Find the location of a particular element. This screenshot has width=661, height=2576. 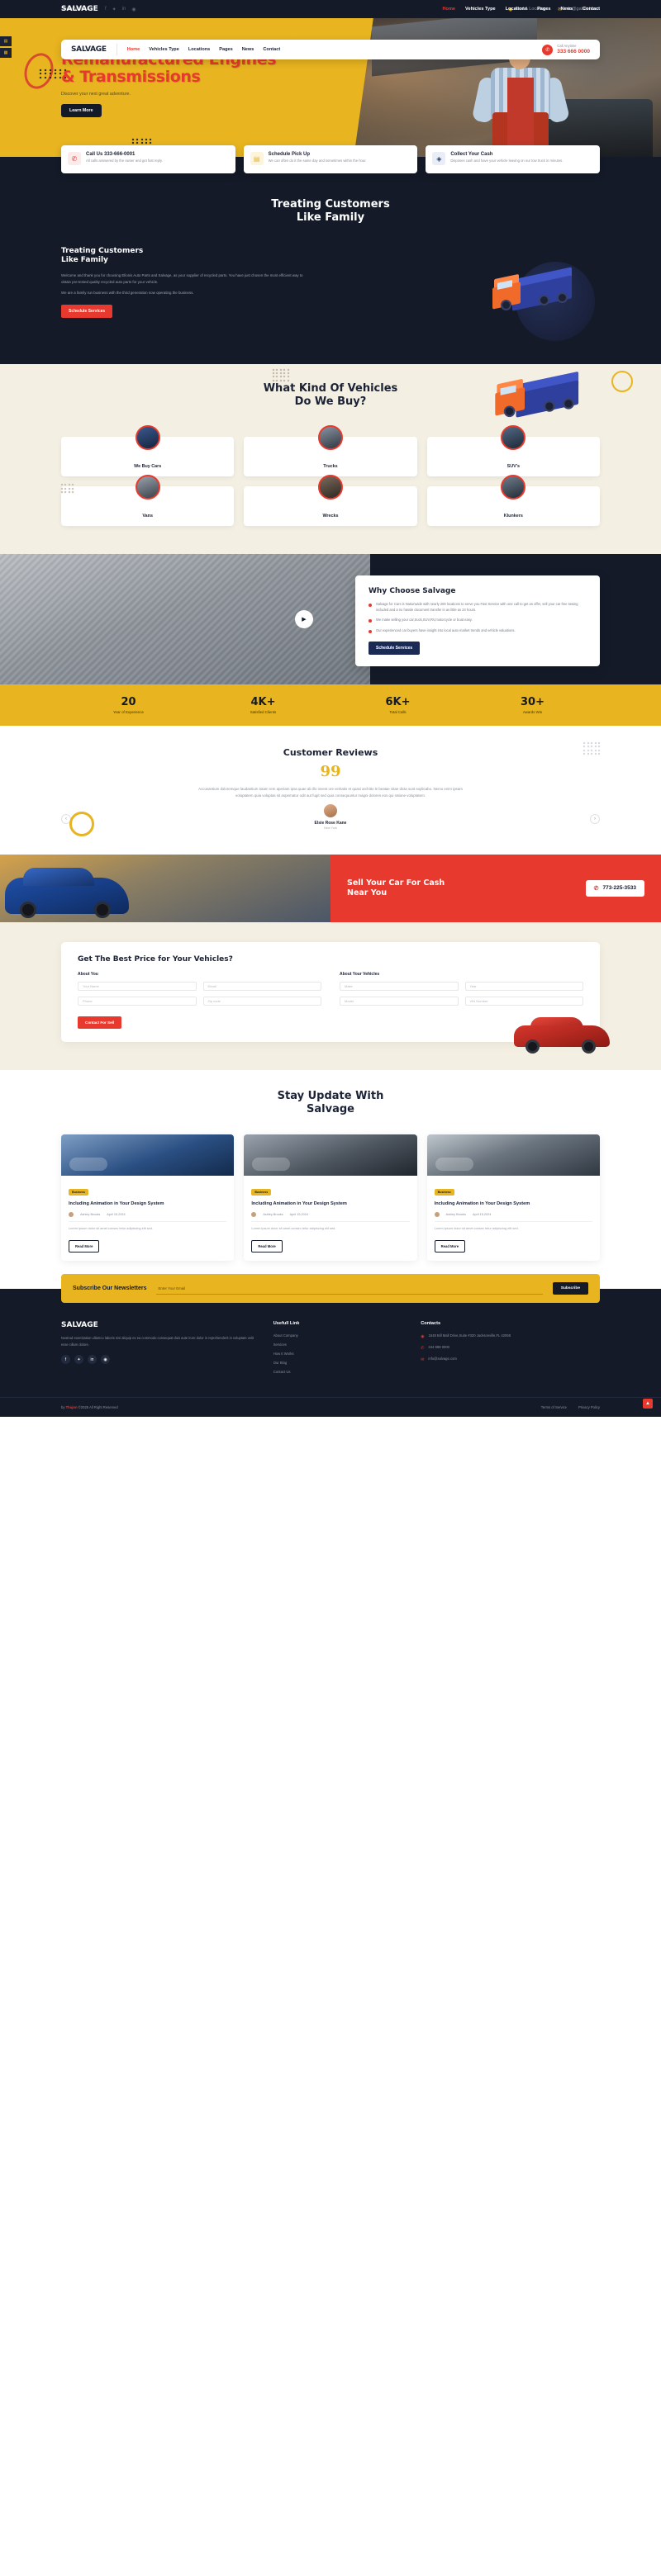

footer-terms-link: Terms of Service is located at coordinates (554, 1407).